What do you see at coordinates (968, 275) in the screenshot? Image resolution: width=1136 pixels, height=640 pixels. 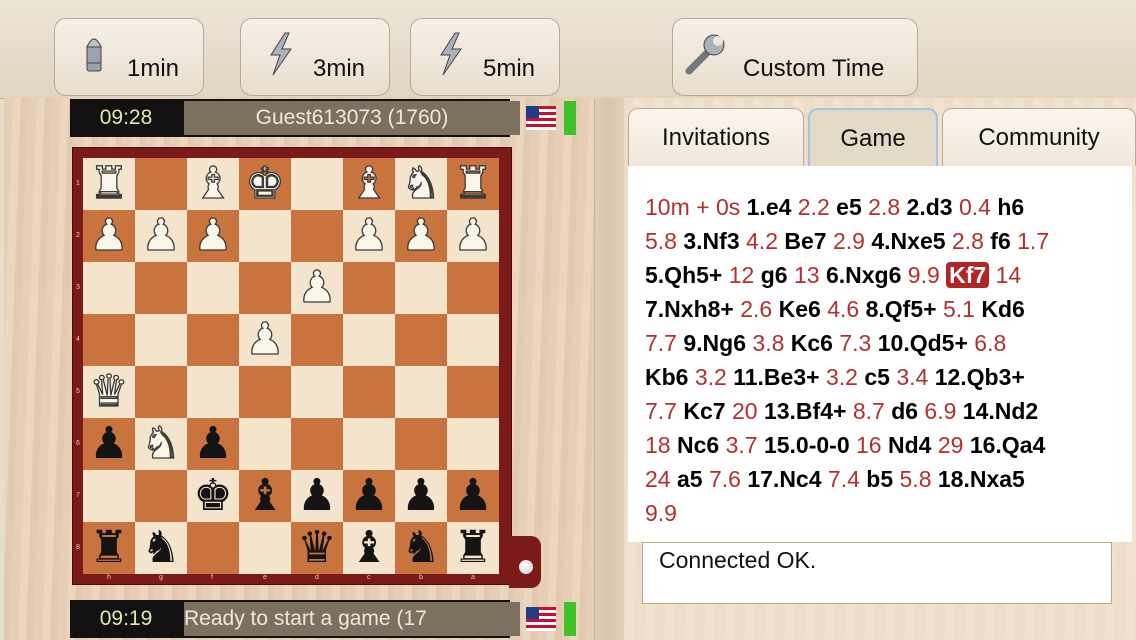 I see `current-move: Kf7` at bounding box center [968, 275].